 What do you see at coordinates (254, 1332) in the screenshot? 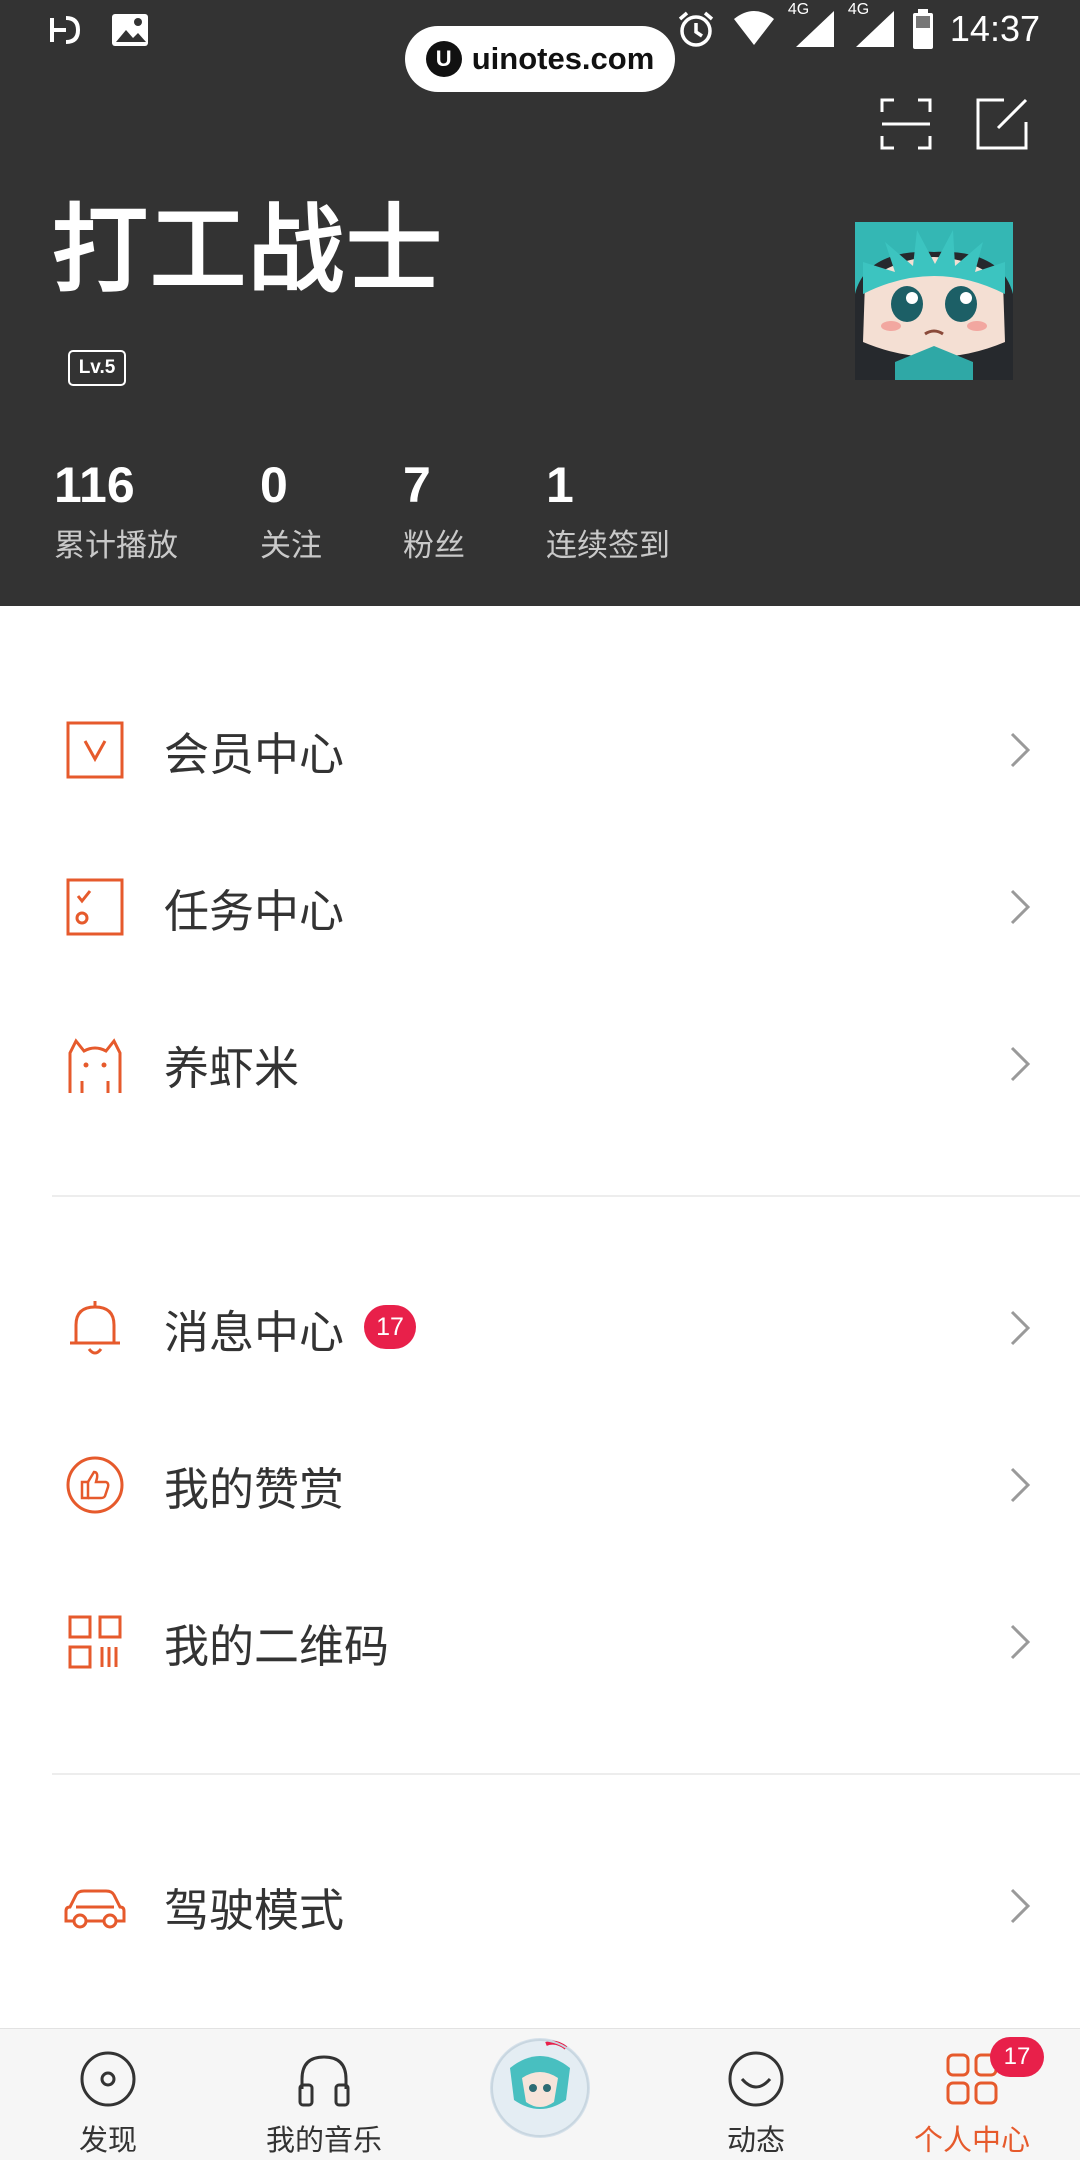
I see `menu-label: 消息中心` at bounding box center [254, 1332].